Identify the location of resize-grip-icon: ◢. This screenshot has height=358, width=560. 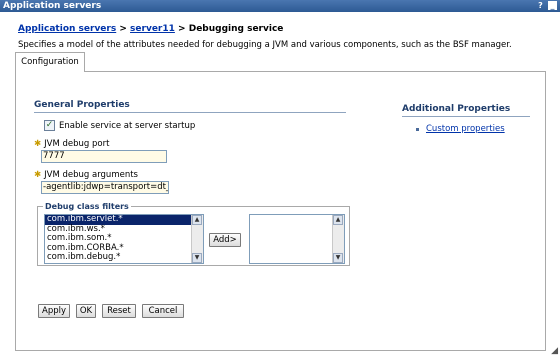
(554, 351).